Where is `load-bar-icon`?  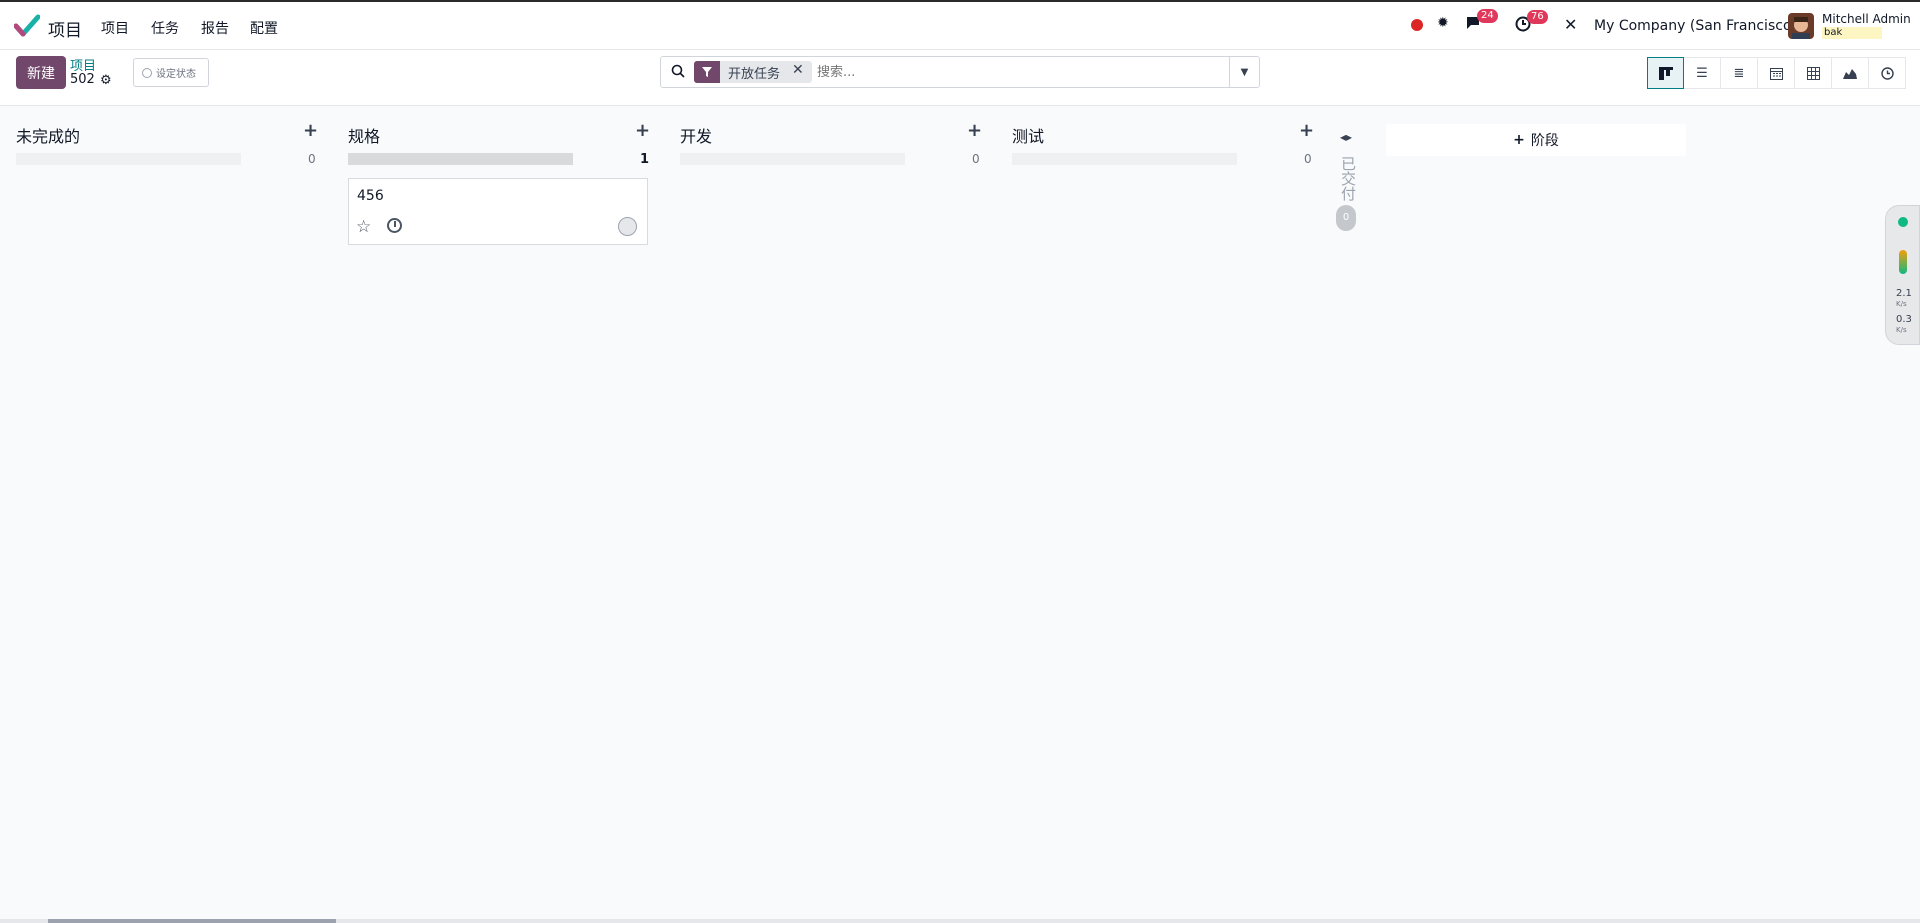
load-bar-icon is located at coordinates (1903, 262).